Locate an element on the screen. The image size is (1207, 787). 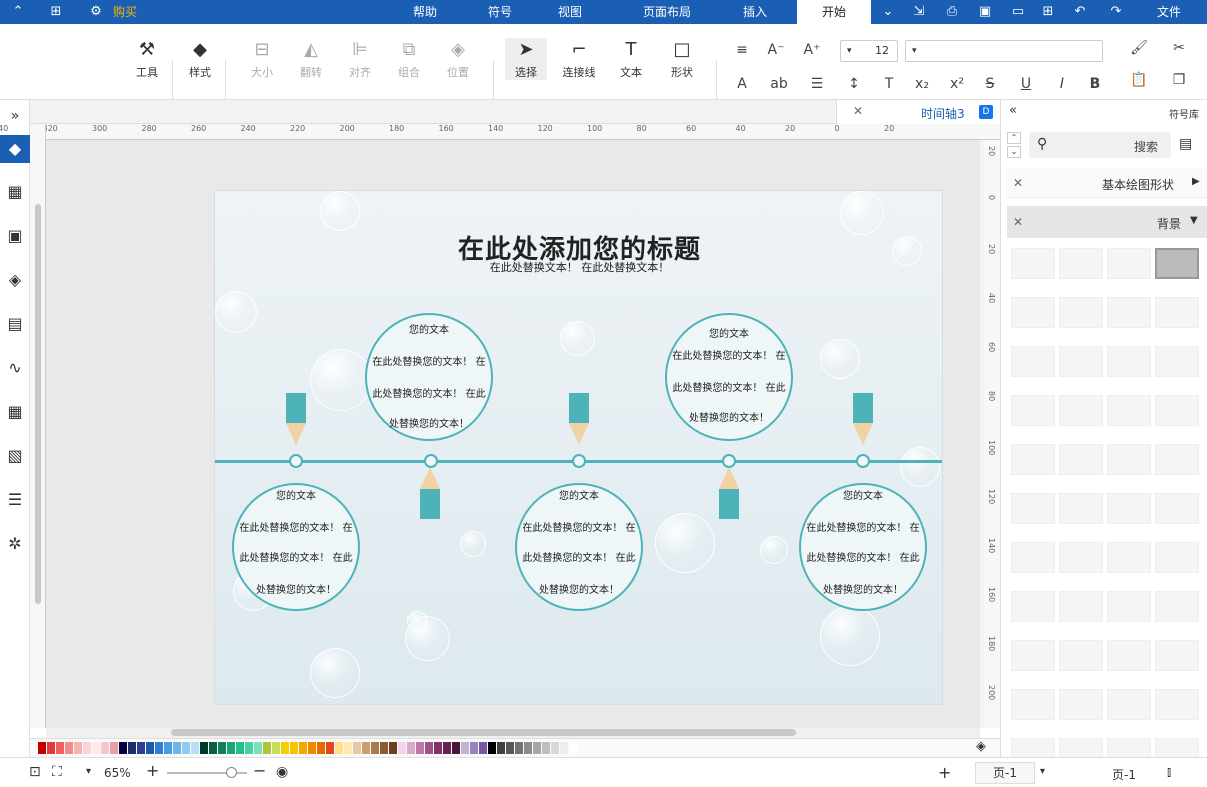
page-menu-icon: ▾ is located at coordinates (1042, 771).